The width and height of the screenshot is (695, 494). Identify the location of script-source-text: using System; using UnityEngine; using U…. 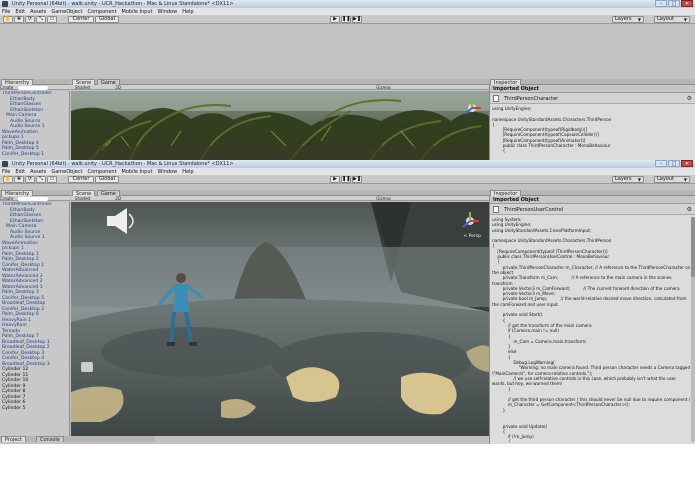
(591, 329).